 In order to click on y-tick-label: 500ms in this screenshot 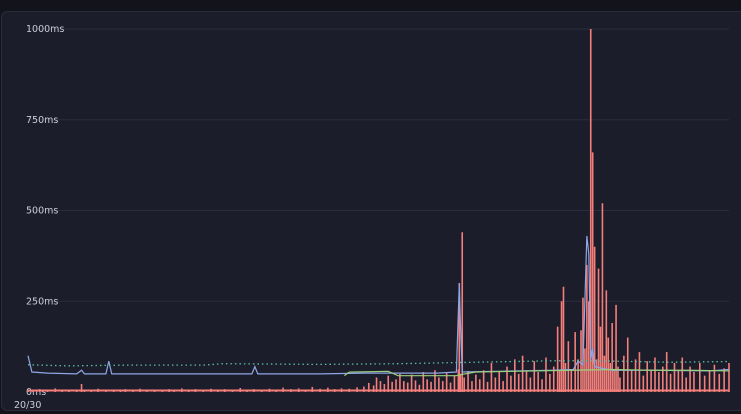, I will do `click(42, 211)`.